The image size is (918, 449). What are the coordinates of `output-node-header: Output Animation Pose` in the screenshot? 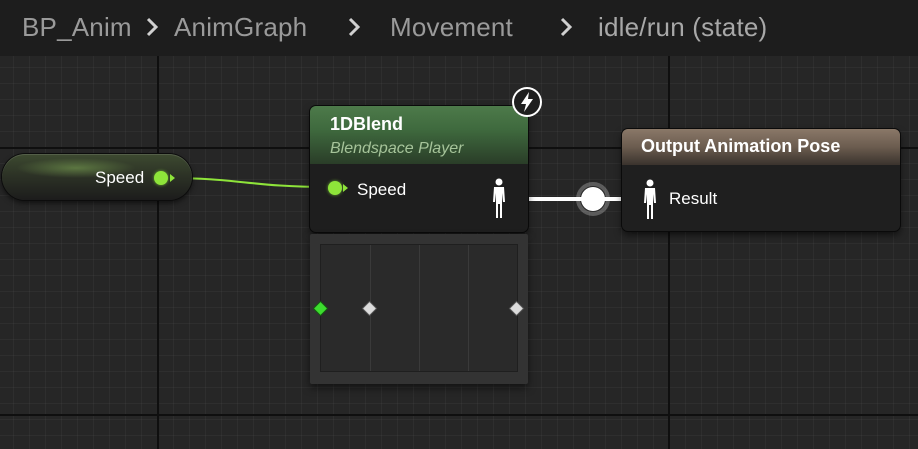 It's located at (761, 147).